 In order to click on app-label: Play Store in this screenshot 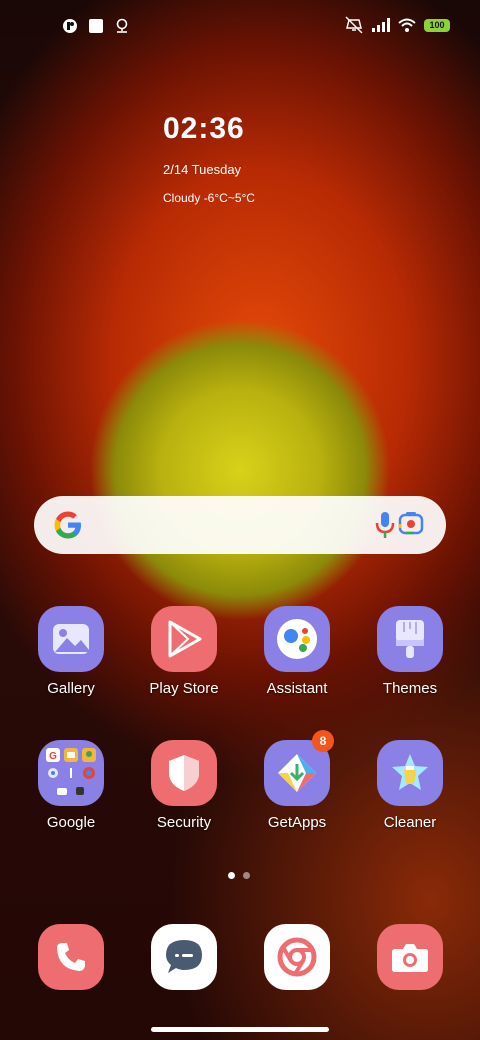, I will do `click(184, 688)`.